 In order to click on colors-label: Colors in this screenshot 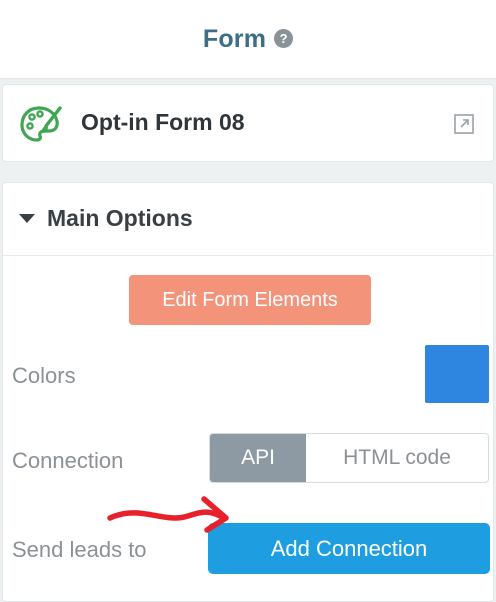, I will do `click(44, 375)`.